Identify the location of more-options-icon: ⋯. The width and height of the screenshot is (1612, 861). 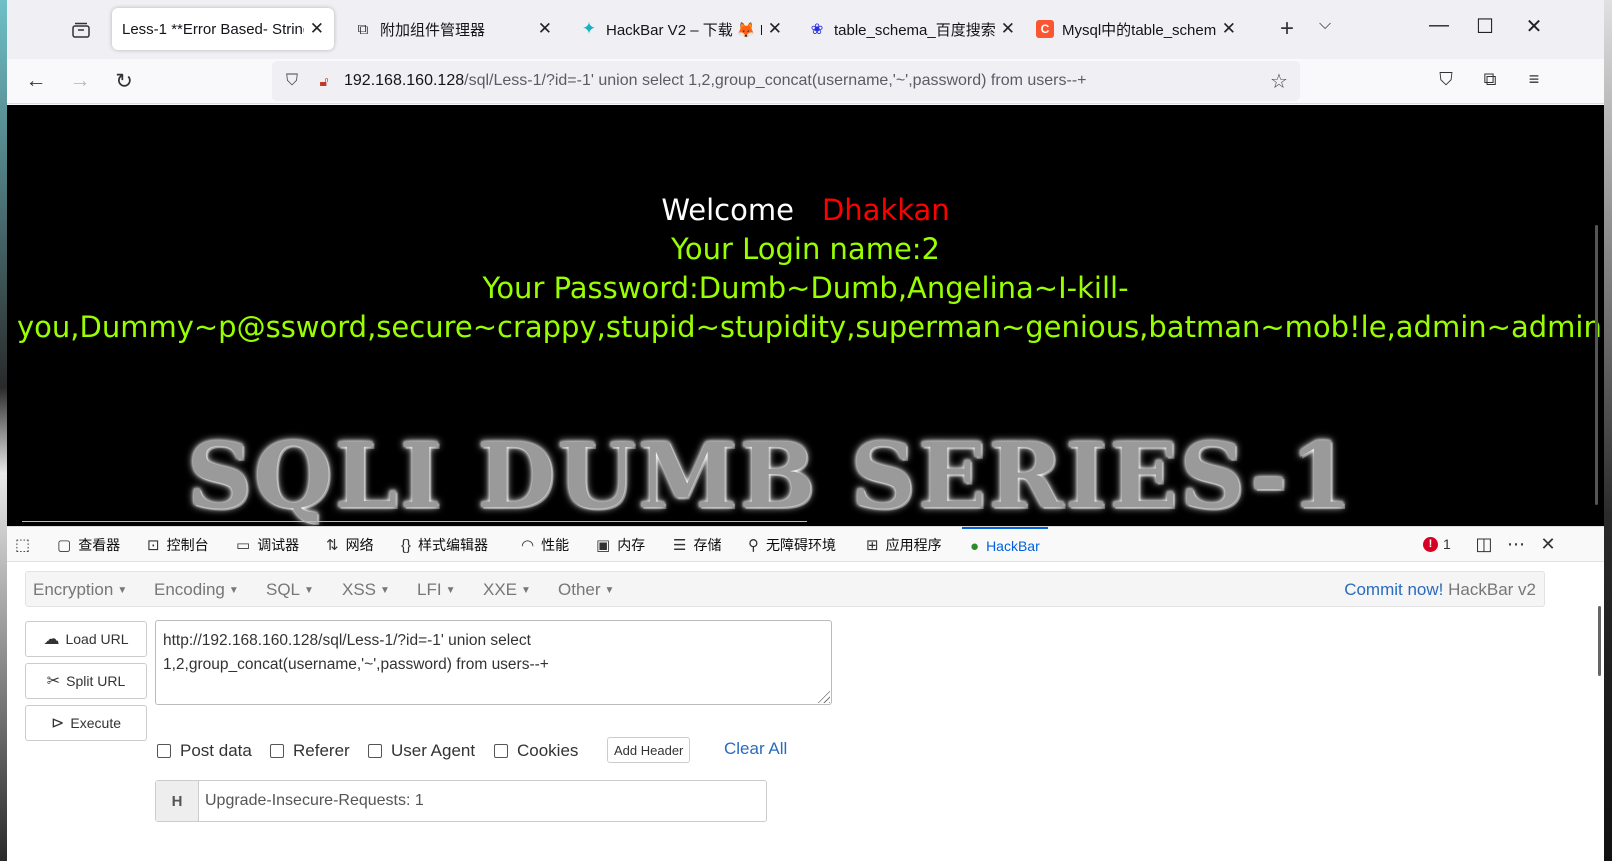
(1516, 544).